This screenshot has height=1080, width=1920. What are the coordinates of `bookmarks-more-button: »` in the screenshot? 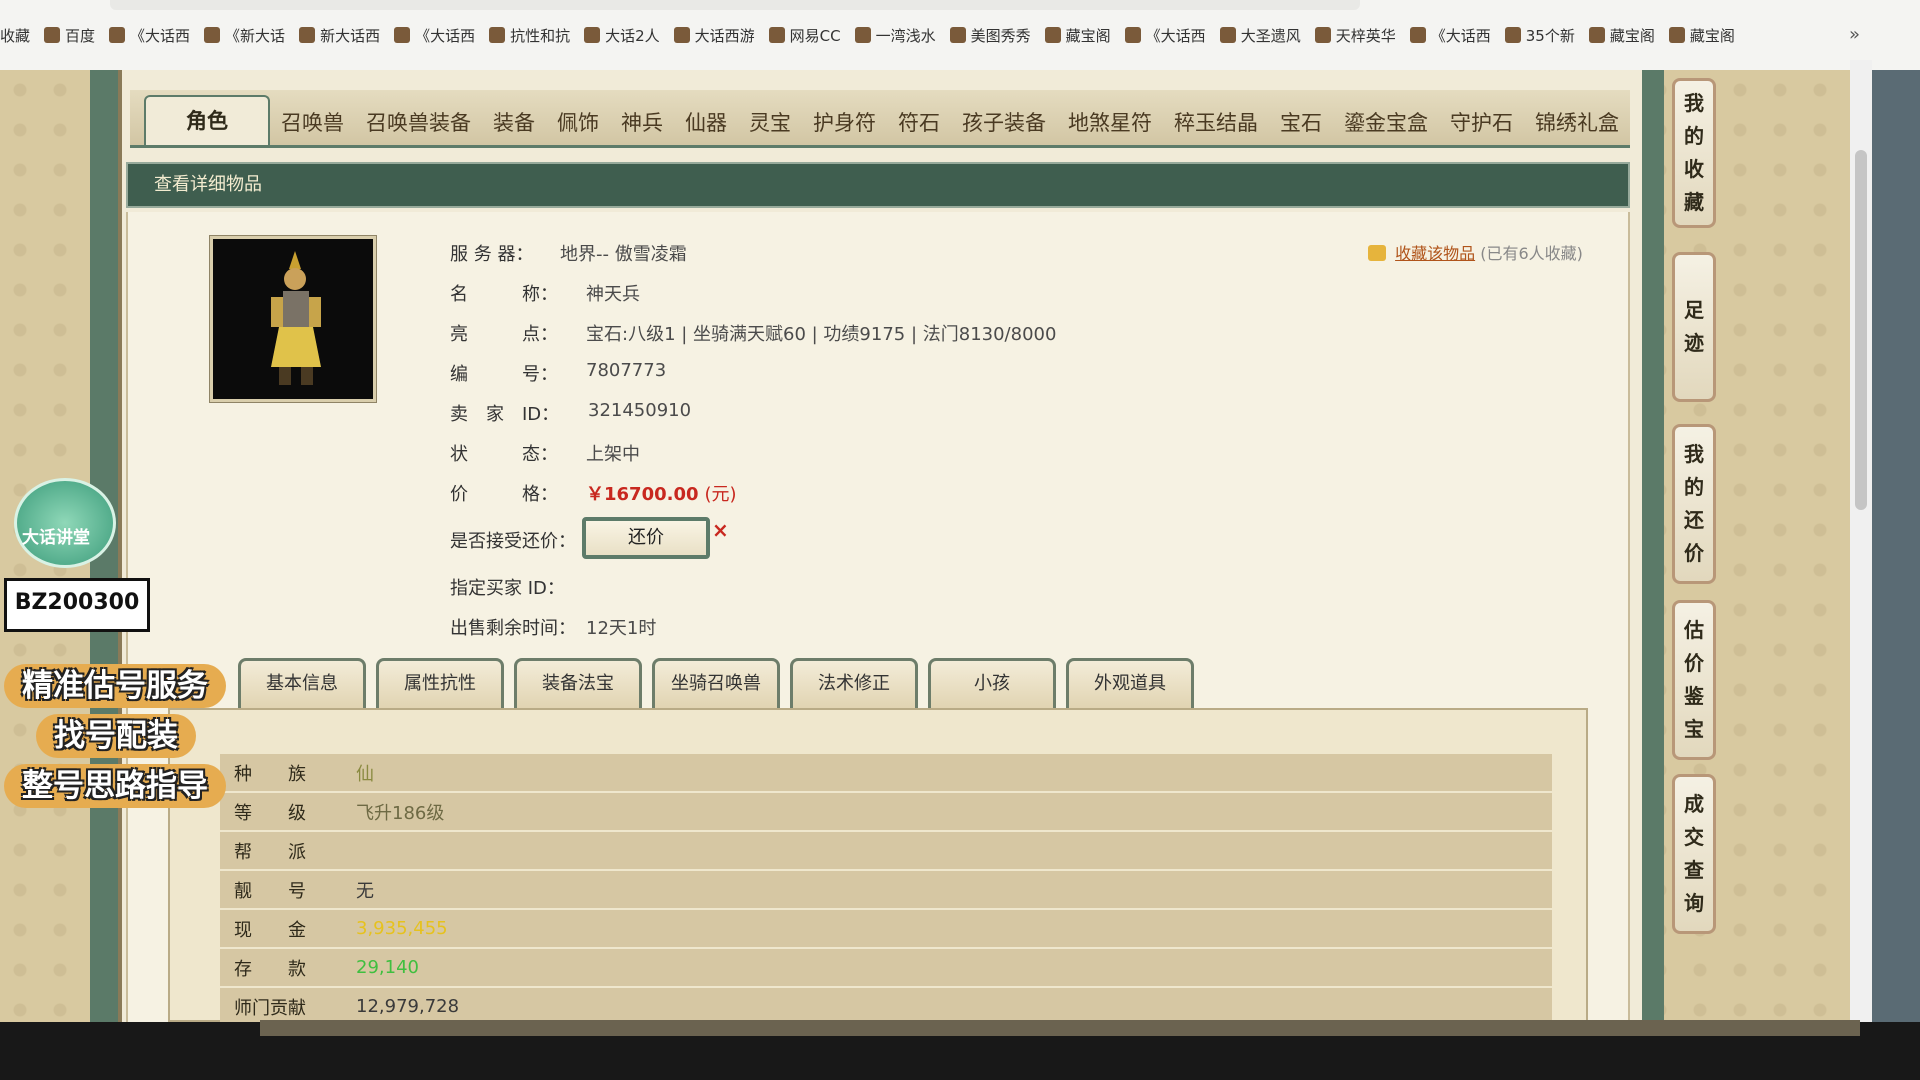 It's located at (1854, 34).